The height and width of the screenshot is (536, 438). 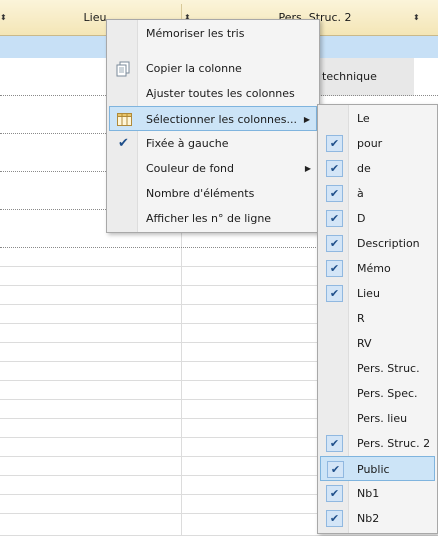 I want to click on submenu-item-column: ✔ à, so click(x=377, y=193).